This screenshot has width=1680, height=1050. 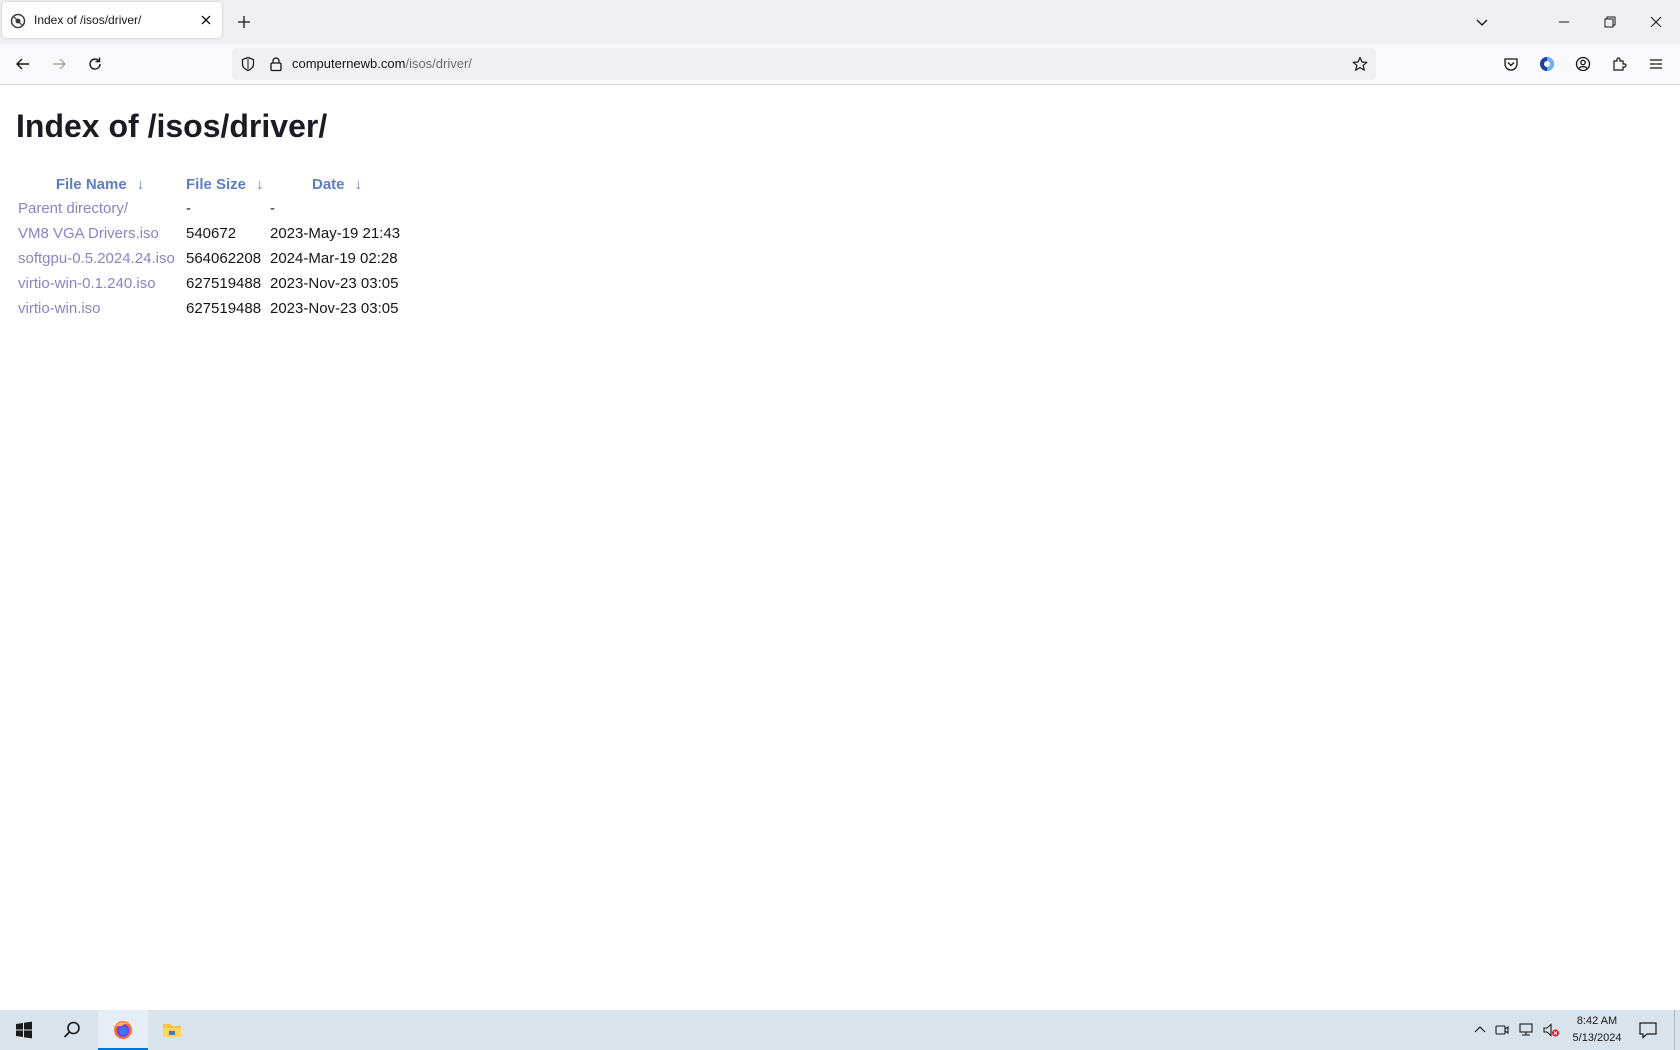 I want to click on taskbar-search-button, so click(x=72, y=1030).